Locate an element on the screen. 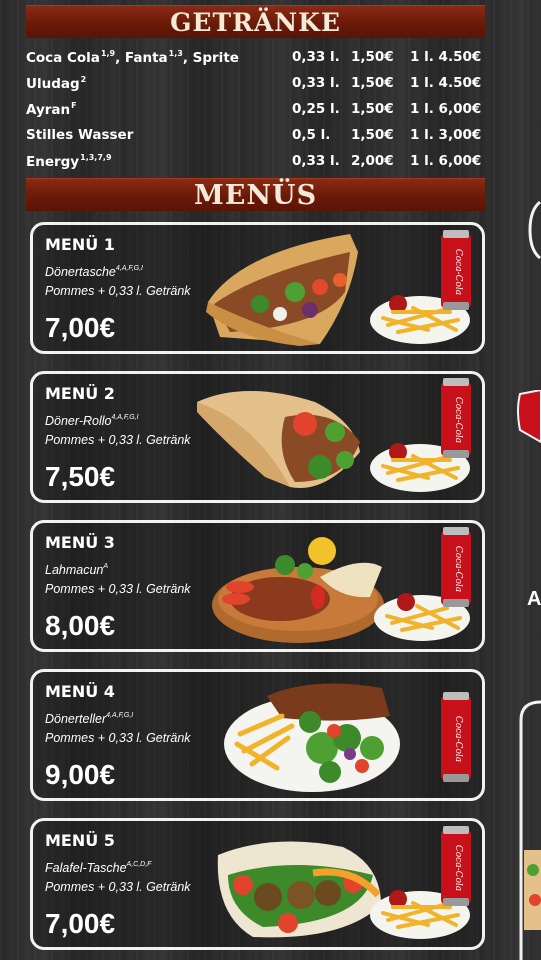 This screenshot has height=960, width=541. menu-title: MENÜ 1 is located at coordinates (80, 244).